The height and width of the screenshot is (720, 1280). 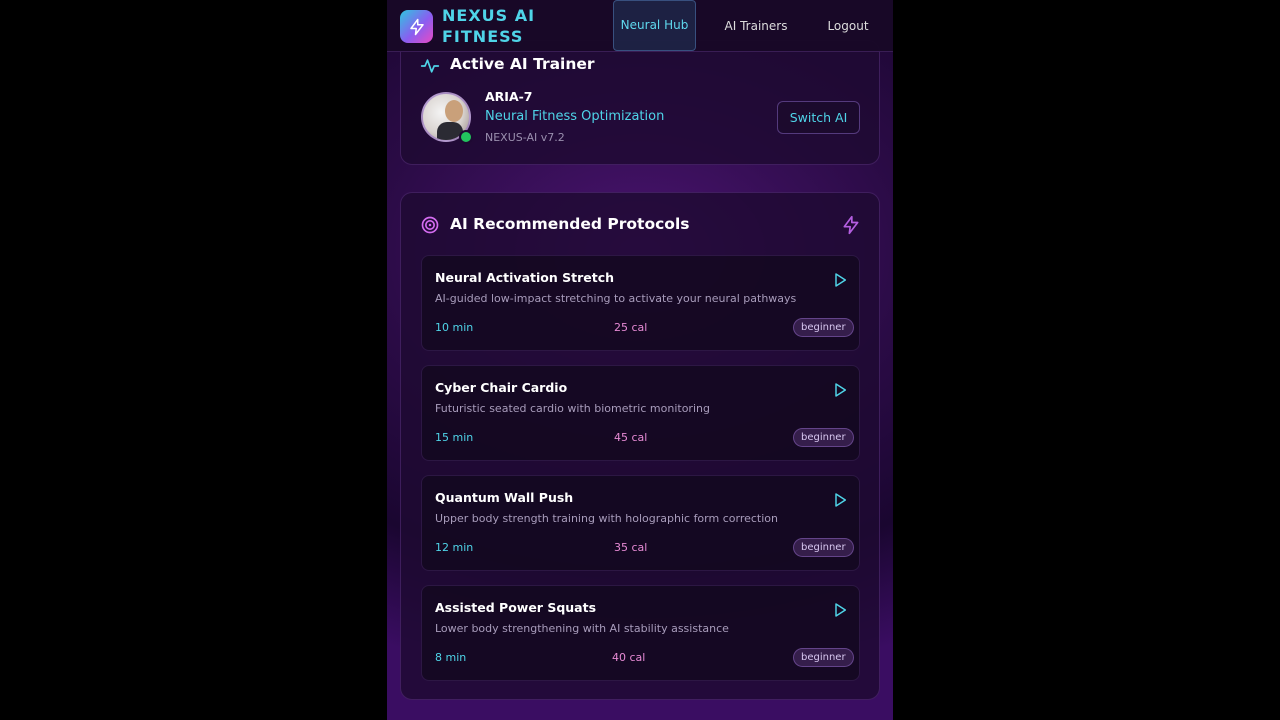 What do you see at coordinates (525, 137) in the screenshot?
I see `trainer-version: NEXUS-AI v7.2` at bounding box center [525, 137].